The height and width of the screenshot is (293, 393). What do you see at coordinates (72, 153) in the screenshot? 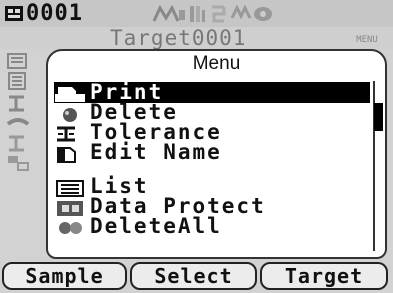
I see `edit-name-icon` at bounding box center [72, 153].